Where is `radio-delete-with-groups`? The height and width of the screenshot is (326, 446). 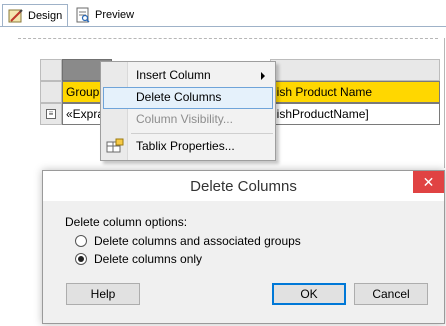 radio-delete-with-groups is located at coordinates (81, 241).